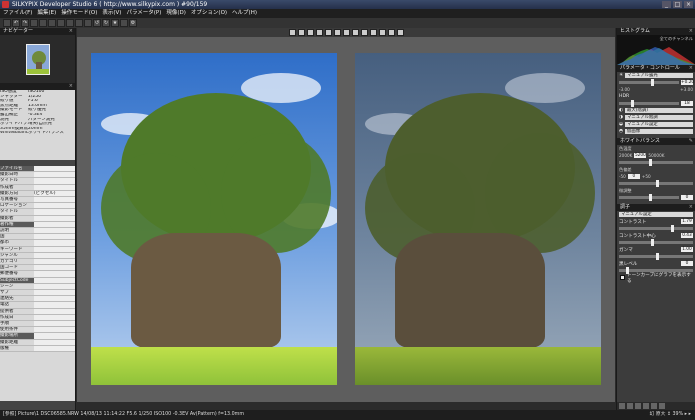 The image size is (695, 420). I want to click on rotate-left-icon: ↺, so click(97, 23).